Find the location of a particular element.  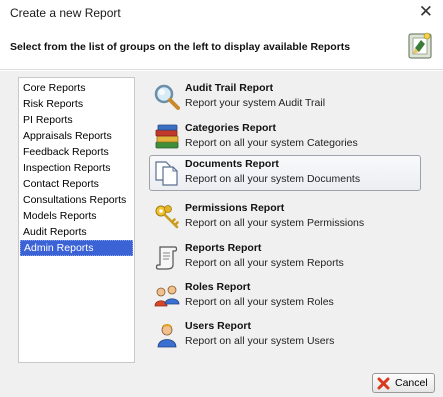

group-item-core-reports: Core Reports is located at coordinates (76, 88).